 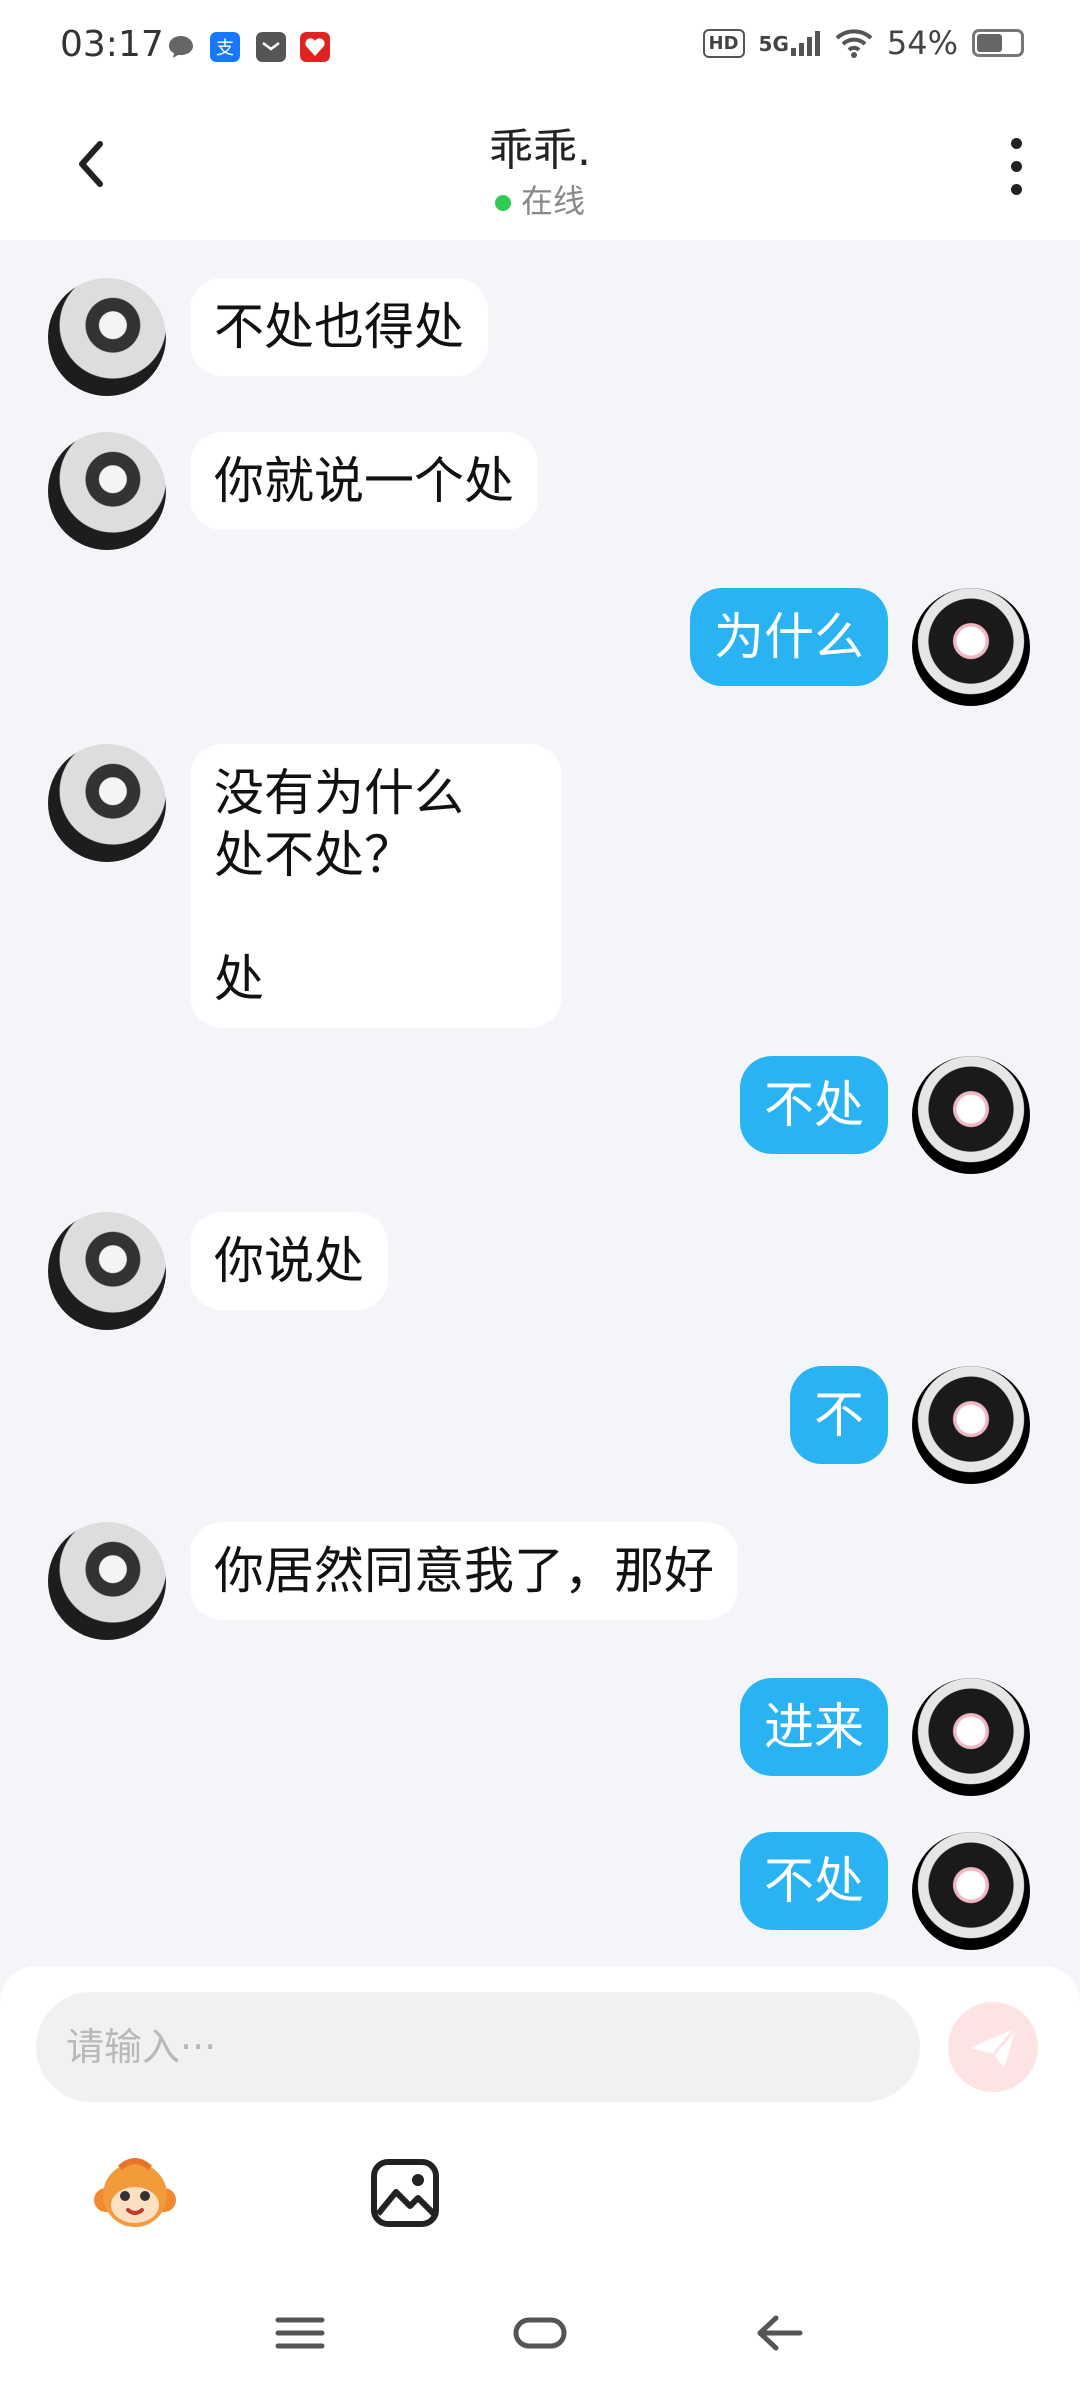 I want to click on message-bubble-sent: 进来, so click(x=814, y=1727).